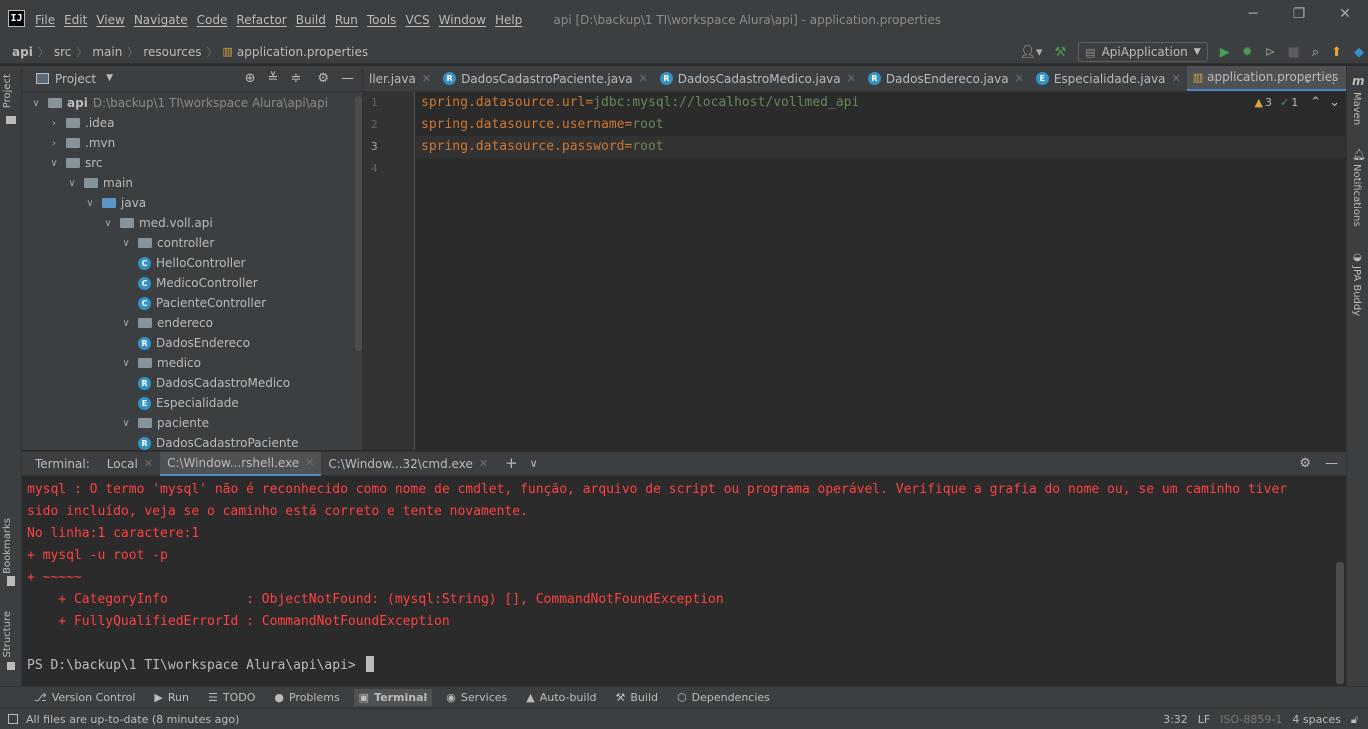 This screenshot has width=1368, height=729. What do you see at coordinates (1247, 52) in the screenshot?
I see `debug-icon: ✹` at bounding box center [1247, 52].